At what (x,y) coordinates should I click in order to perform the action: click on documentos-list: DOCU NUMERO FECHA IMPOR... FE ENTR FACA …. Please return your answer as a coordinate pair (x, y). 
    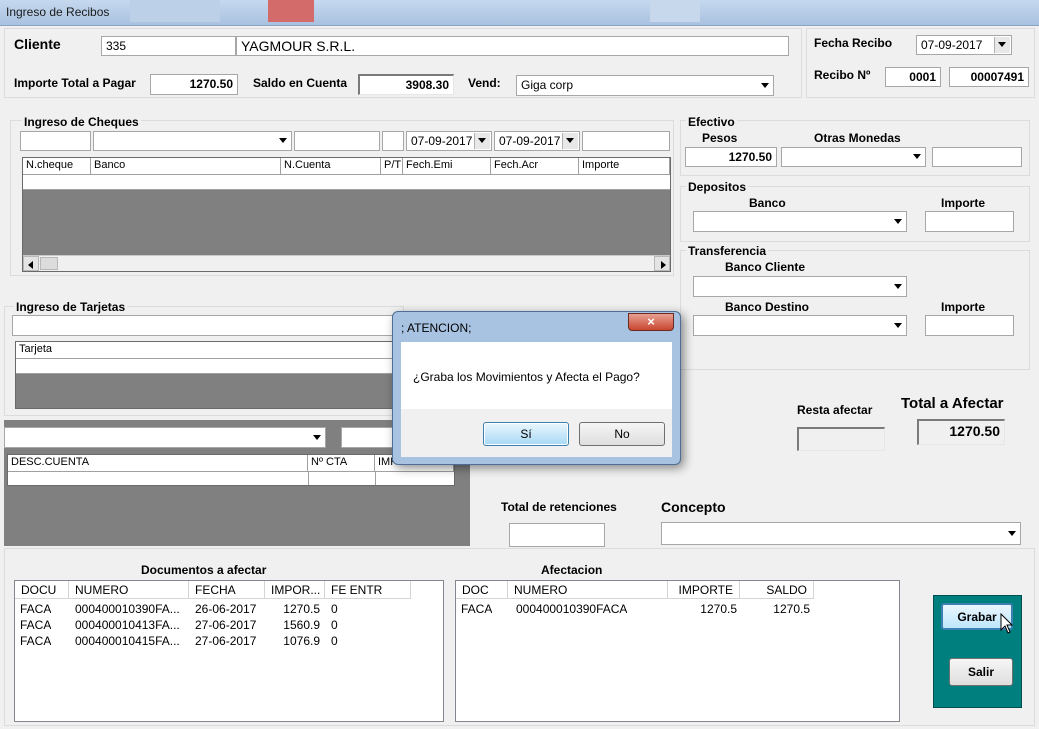
    Looking at the image, I should click on (229, 651).